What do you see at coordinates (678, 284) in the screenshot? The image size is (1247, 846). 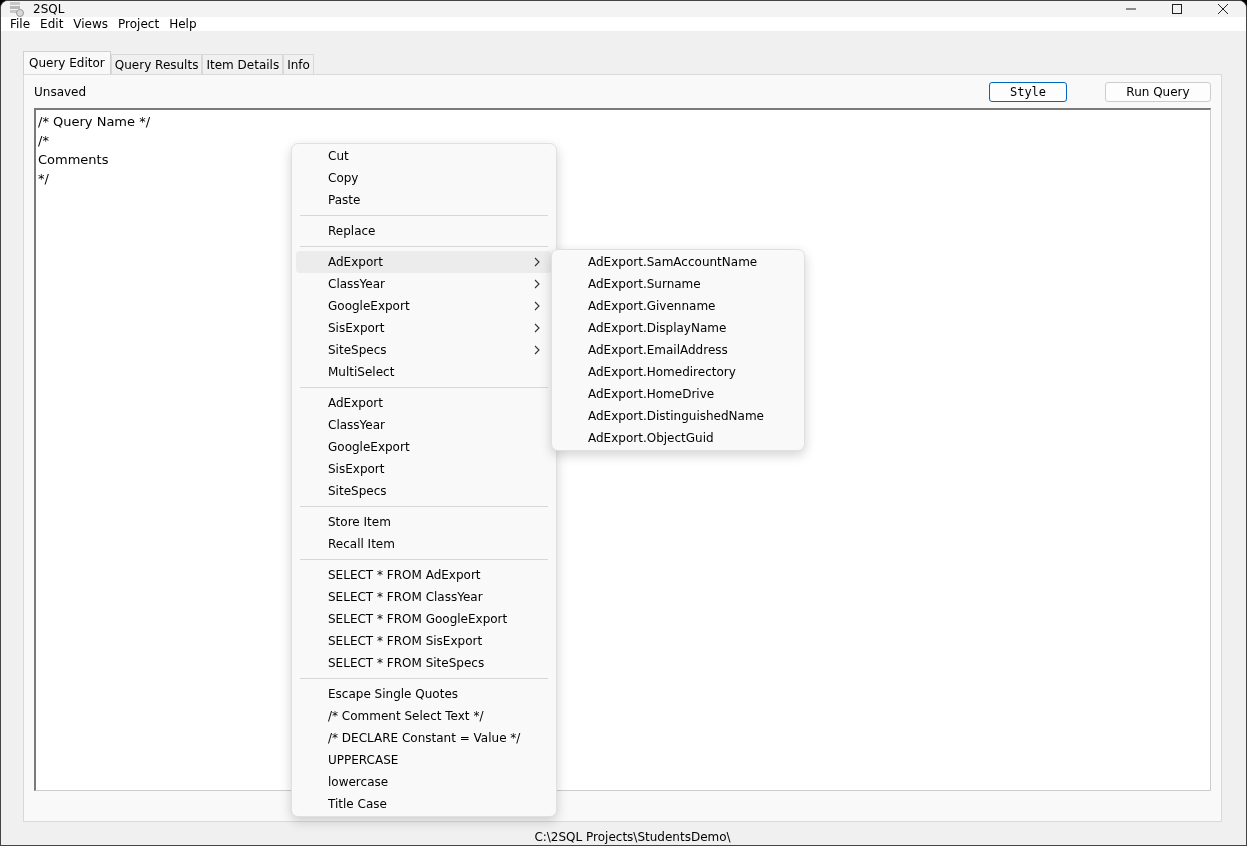 I see `menu-item: AdExport.Surname` at bounding box center [678, 284].